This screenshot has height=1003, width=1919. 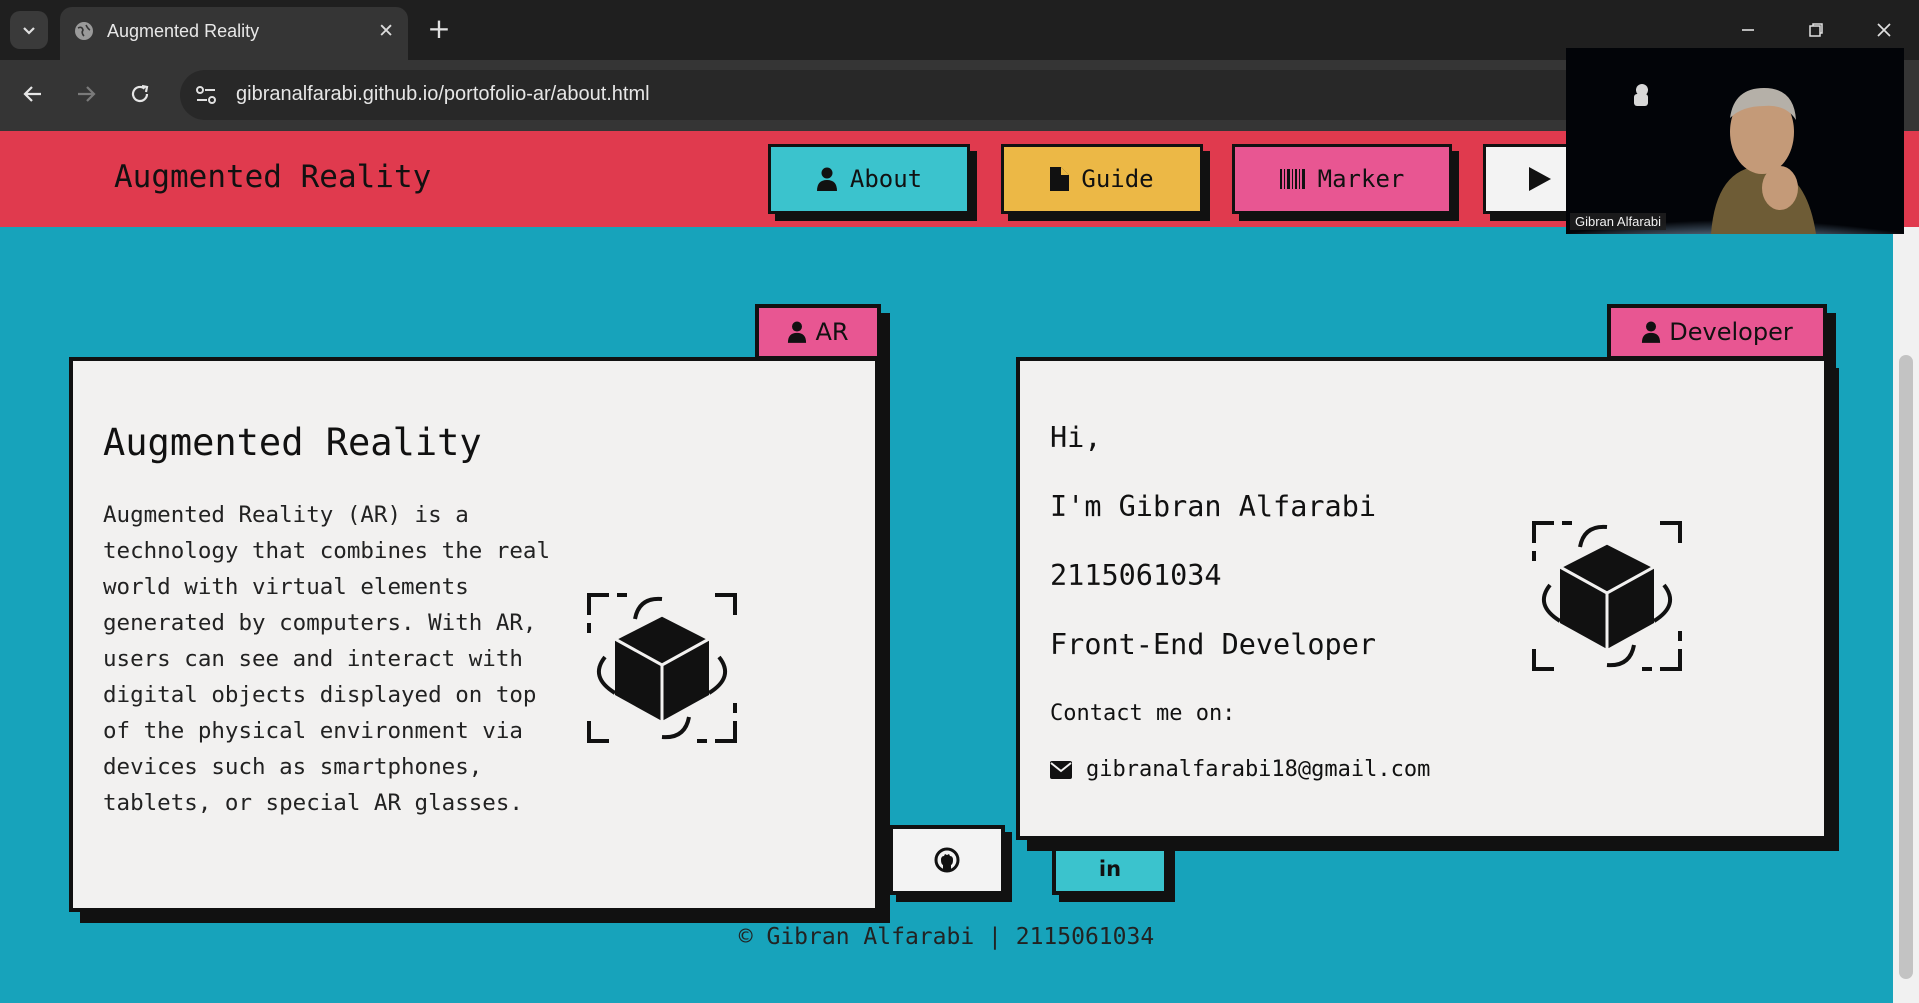 I want to click on minimize-icon, so click(x=1748, y=30).